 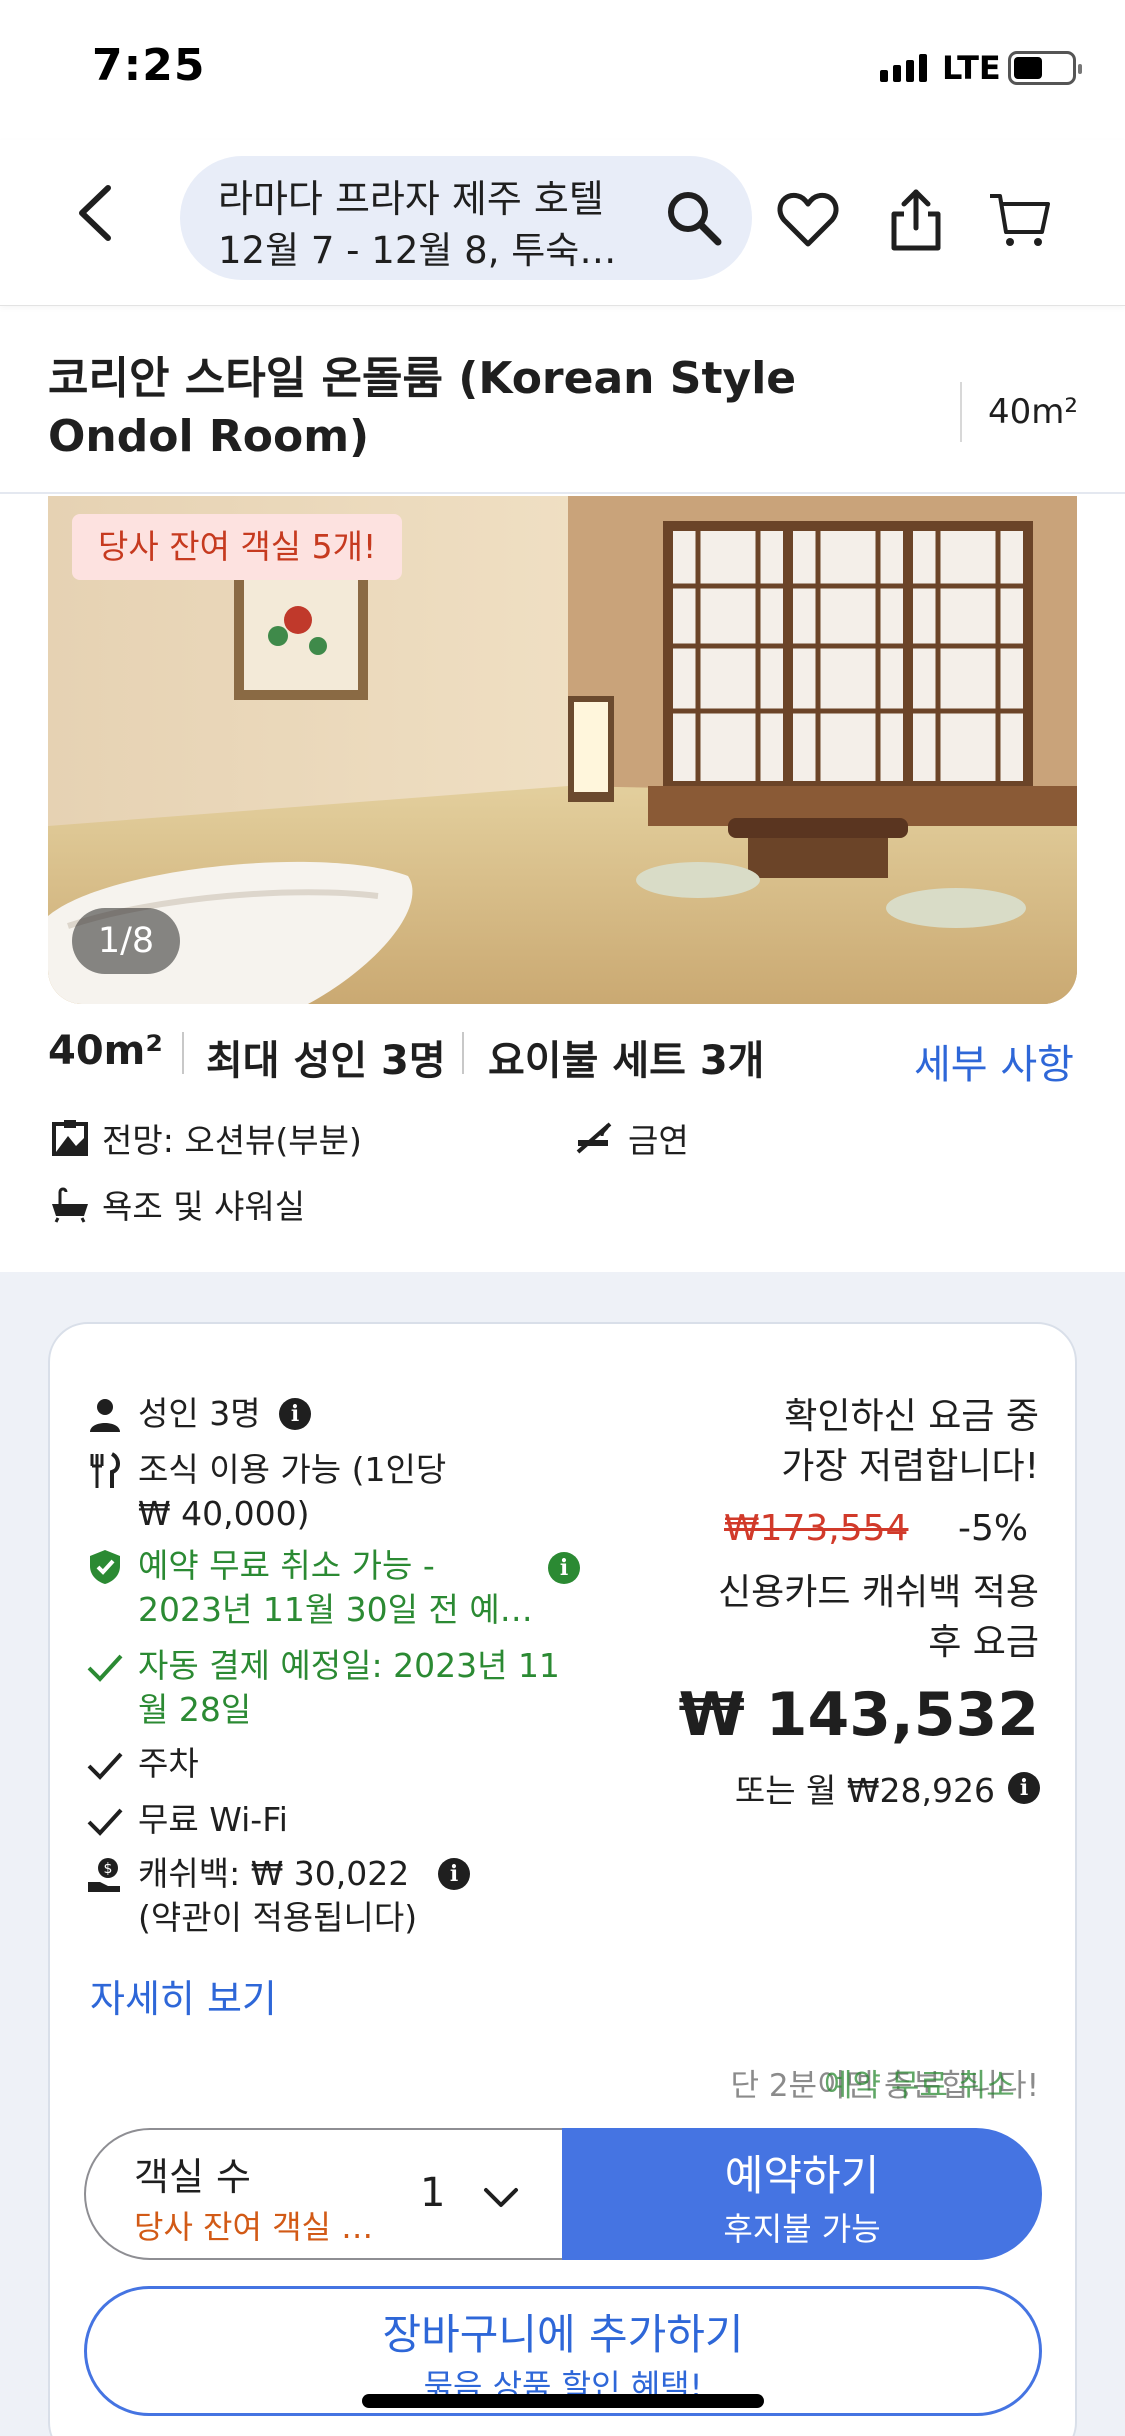 I want to click on chevron-down-icon, so click(x=501, y=2197).